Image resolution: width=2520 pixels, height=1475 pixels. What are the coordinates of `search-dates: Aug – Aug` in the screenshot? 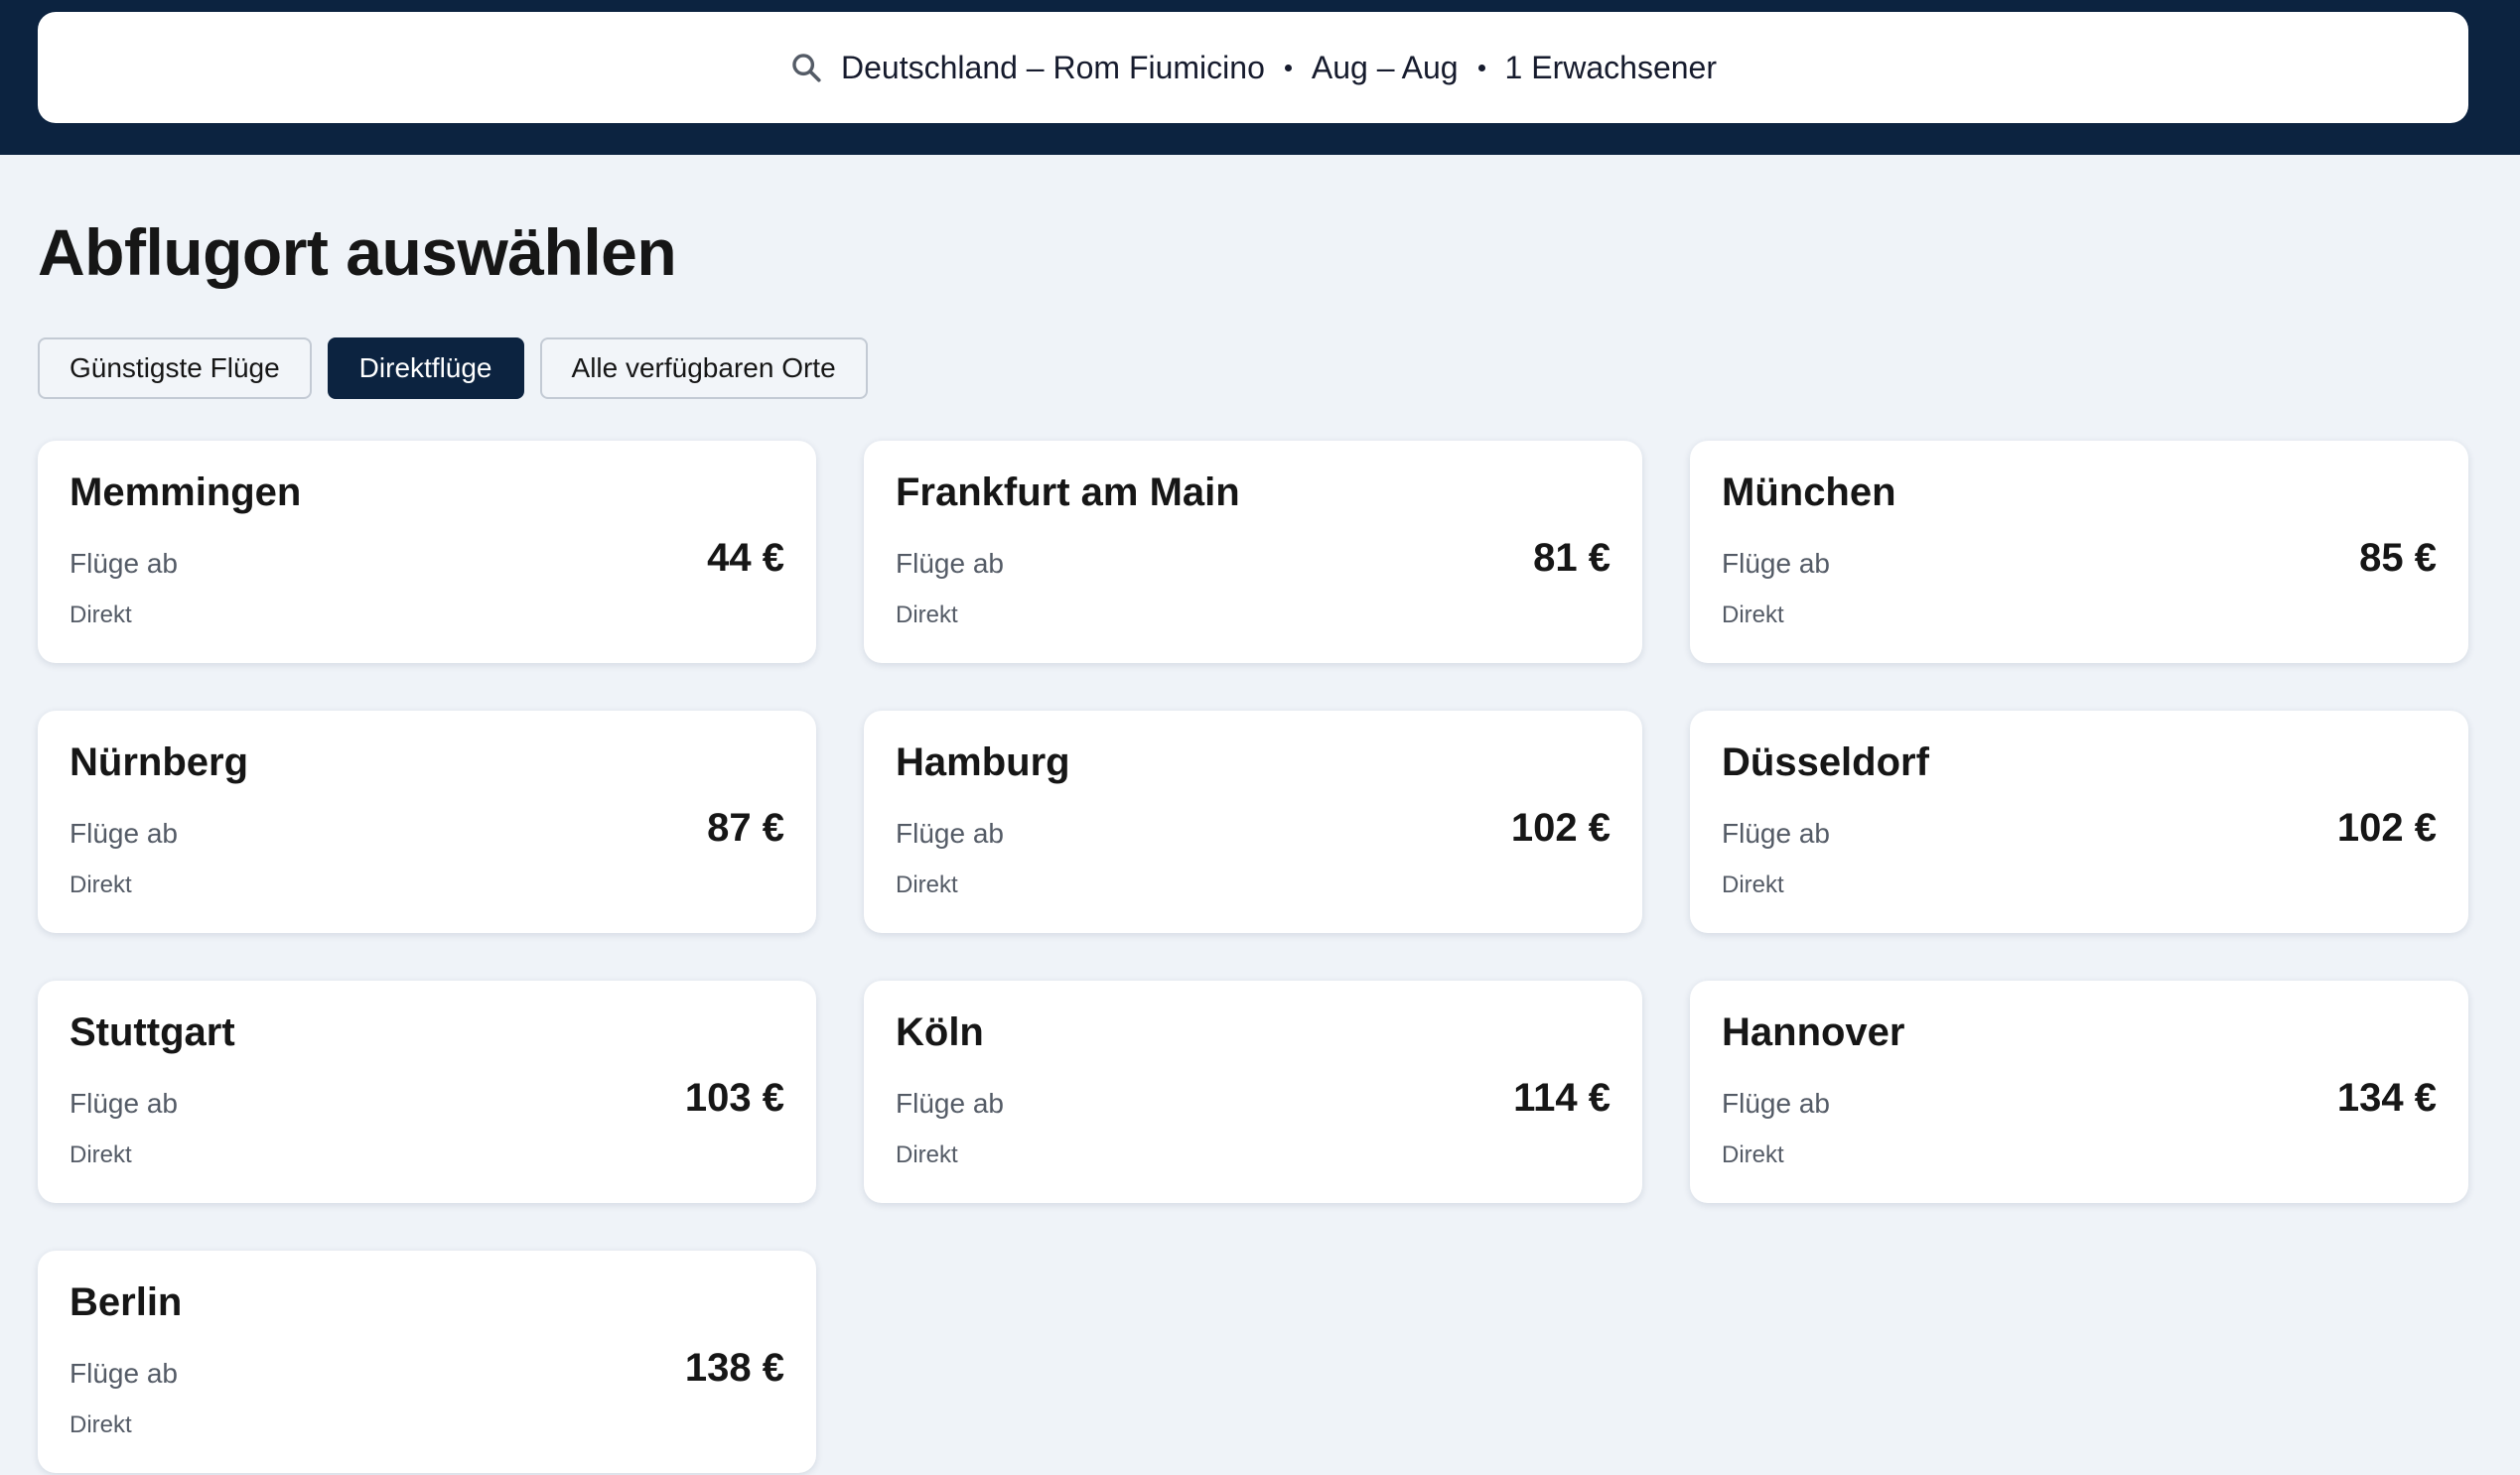 It's located at (1385, 67).